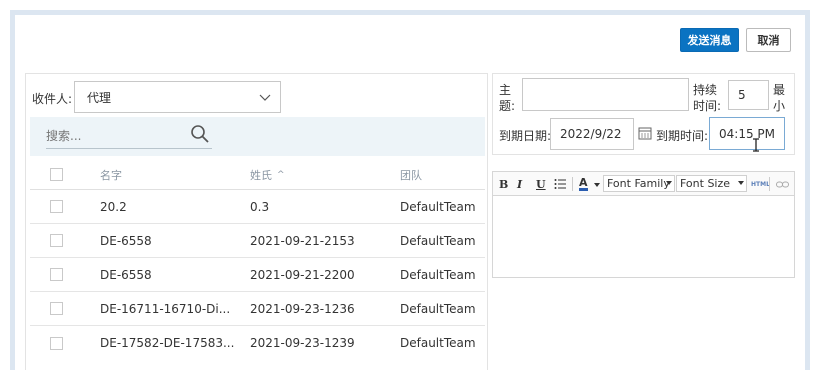 The image size is (813, 370). What do you see at coordinates (177, 97) in the screenshot?
I see `recipient-select: 代理` at bounding box center [177, 97].